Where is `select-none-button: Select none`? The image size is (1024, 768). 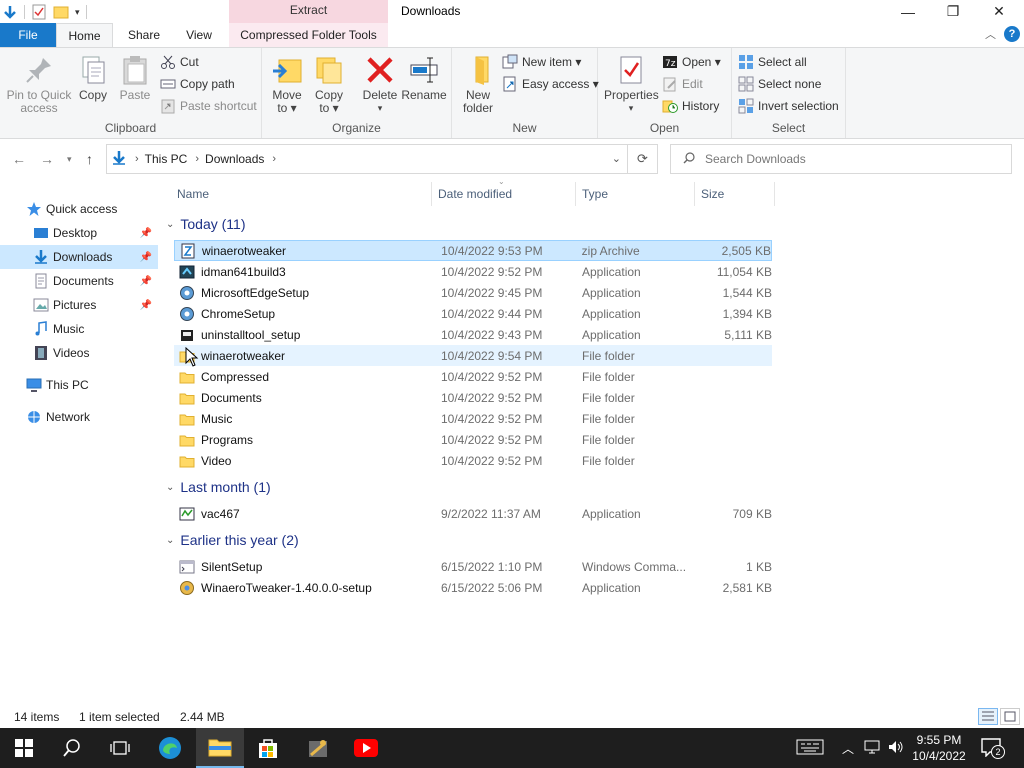 select-none-button: Select none is located at coordinates (779, 84).